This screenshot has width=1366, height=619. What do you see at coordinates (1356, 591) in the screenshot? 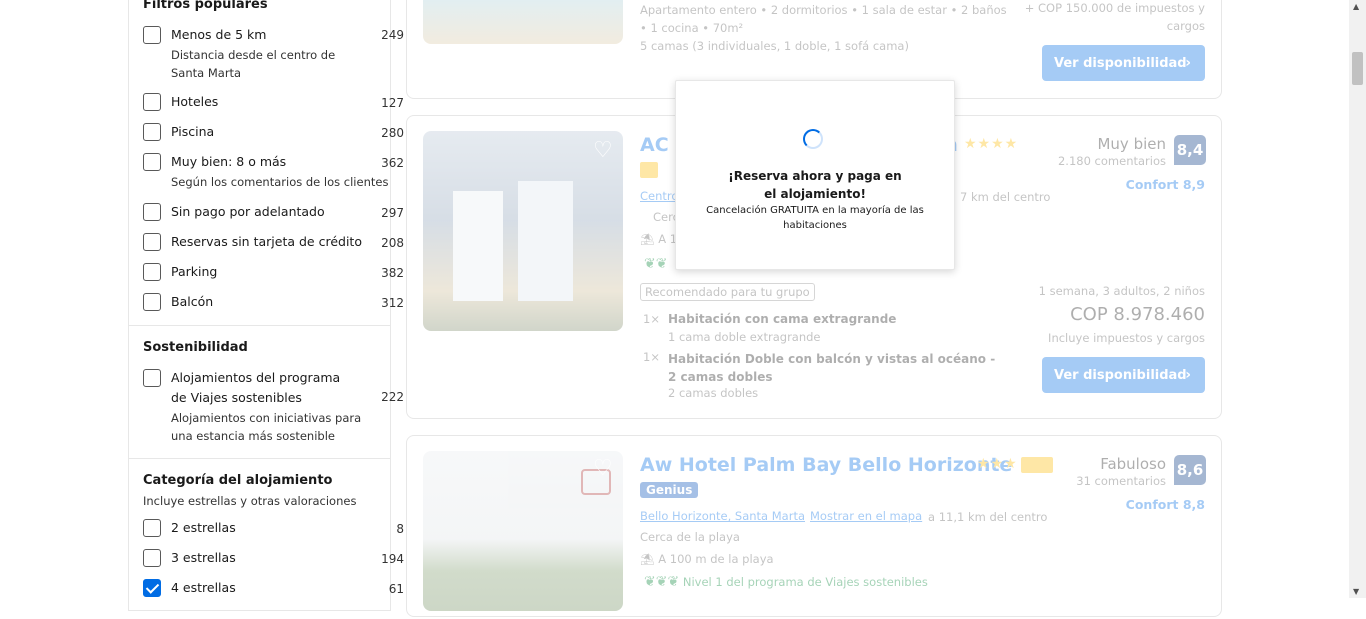
I see `scroll-down-arrow-icon: ▼` at bounding box center [1356, 591].